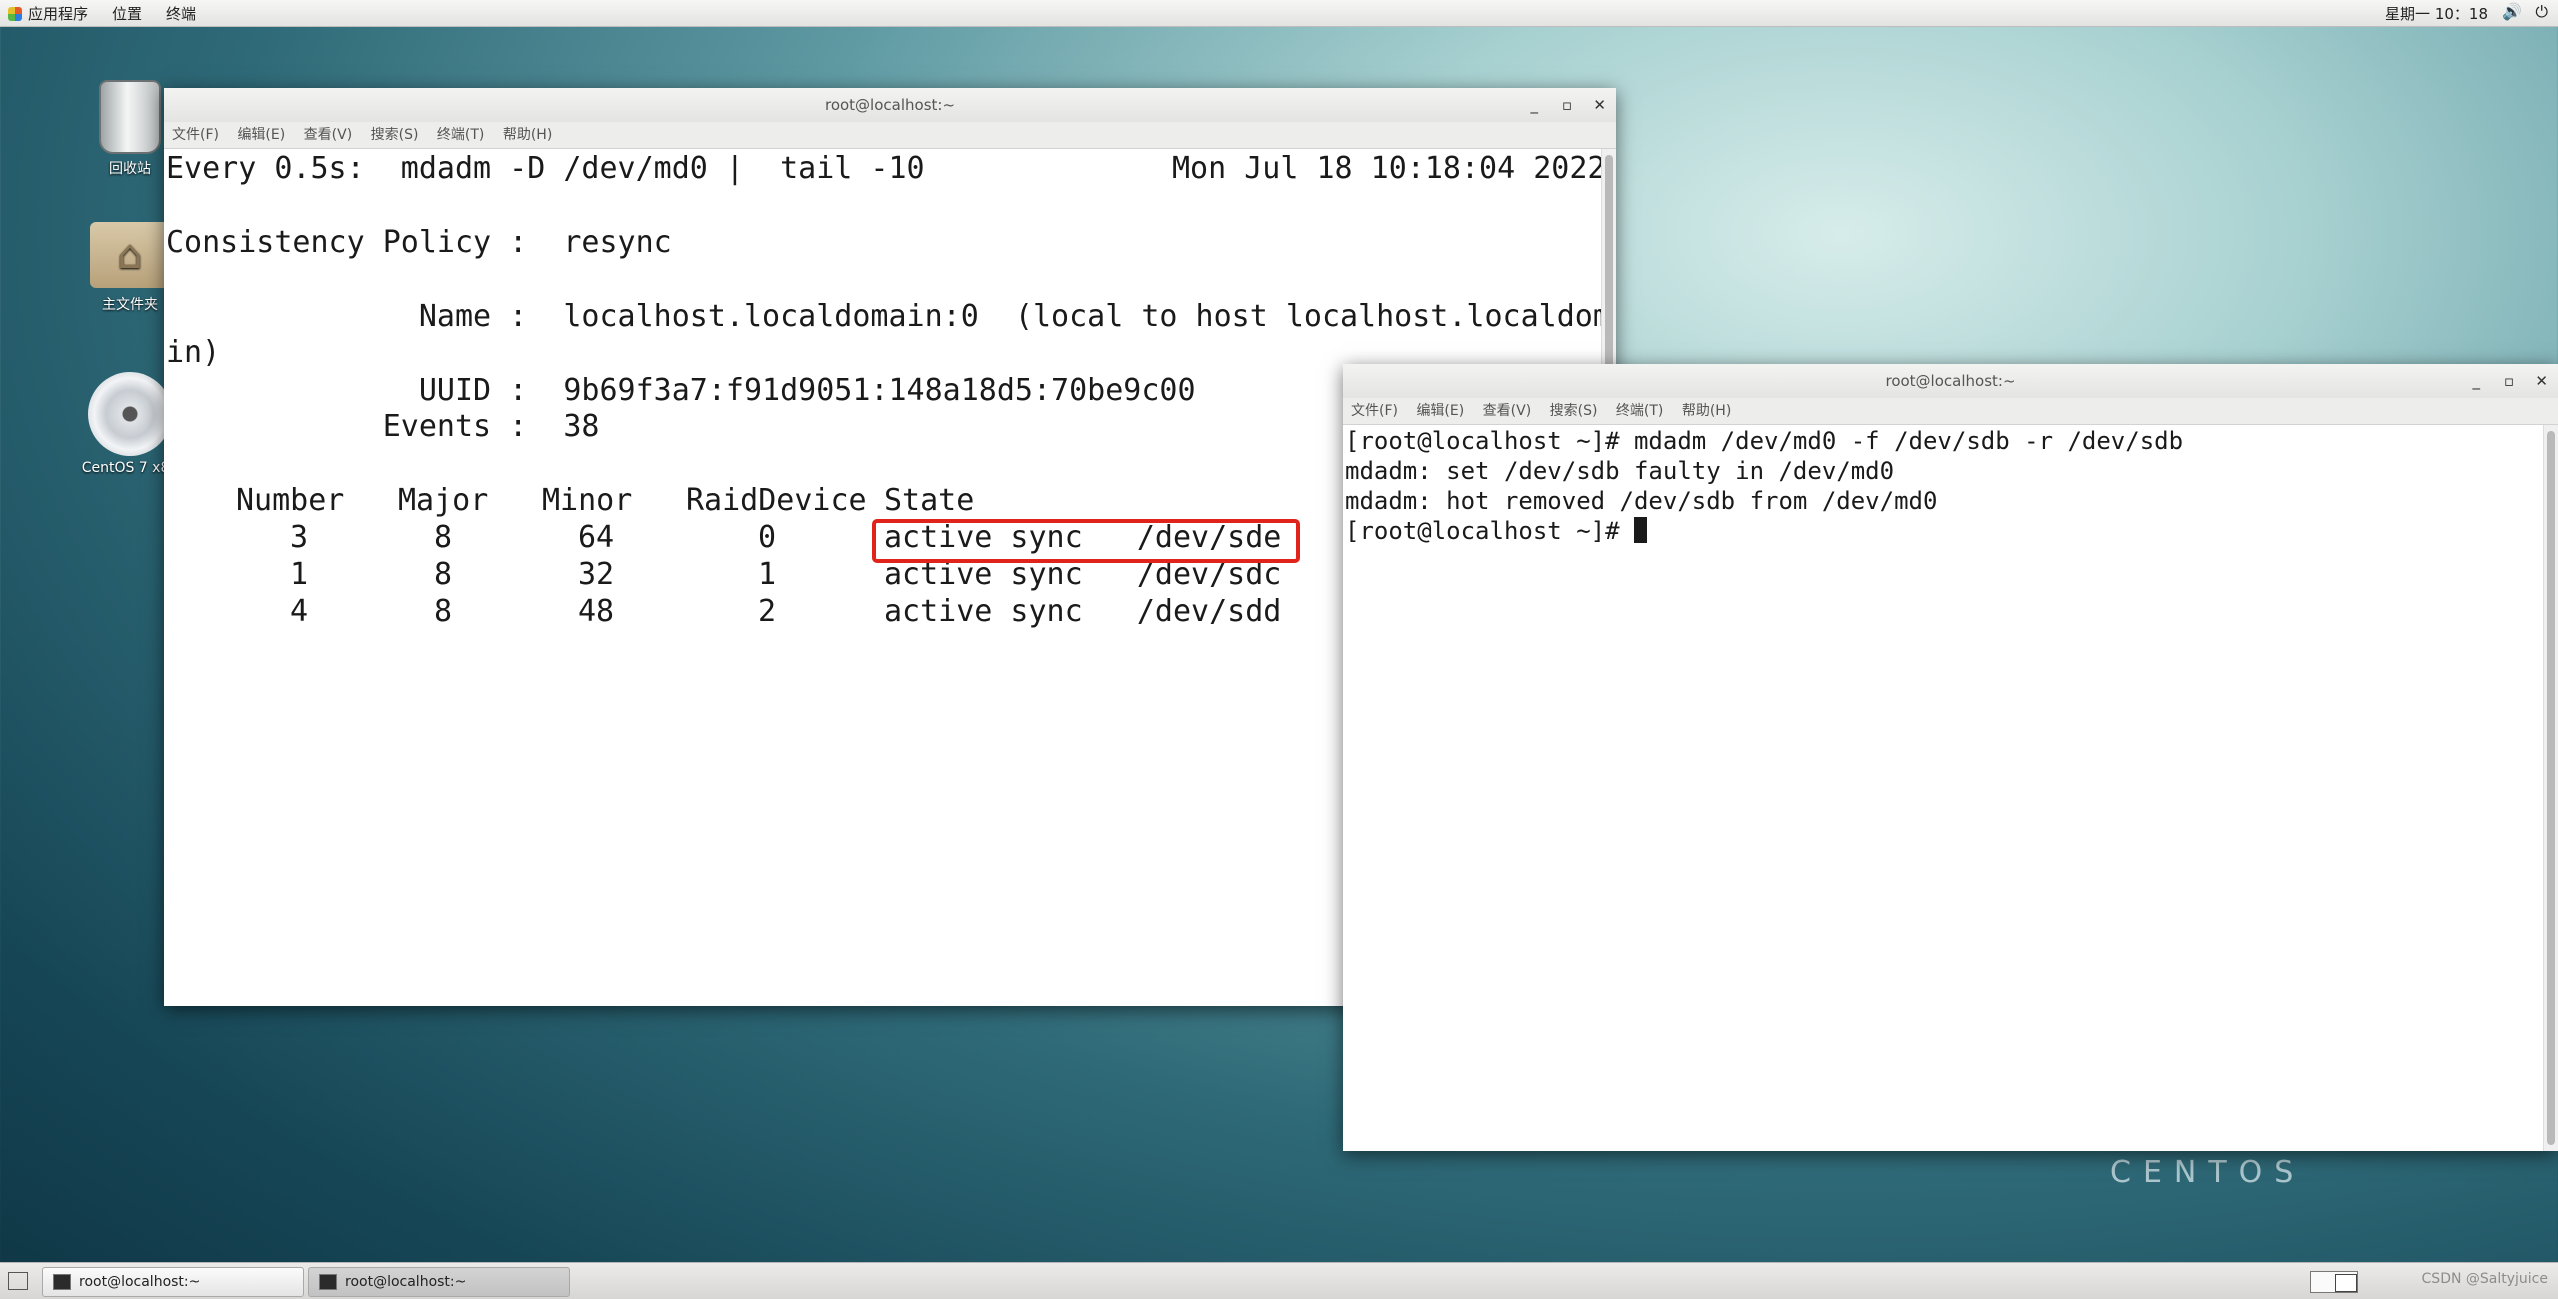  Describe the element at coordinates (1620, 471) in the screenshot. I see `terminal-line: mdadm: set /dev/sdb faulty in /dev/md0` at that location.